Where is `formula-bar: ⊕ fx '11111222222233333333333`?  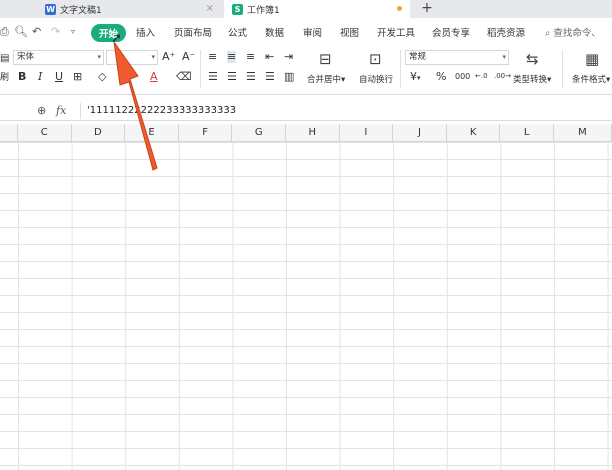
formula-bar: ⊕ fx '11111222222233333333333 is located at coordinates (306, 111).